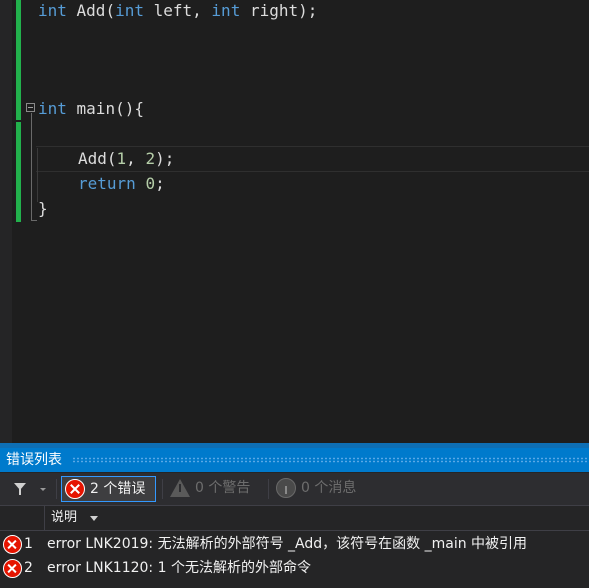 This screenshot has width=589, height=588. I want to click on fold-guide-end, so click(34, 220).